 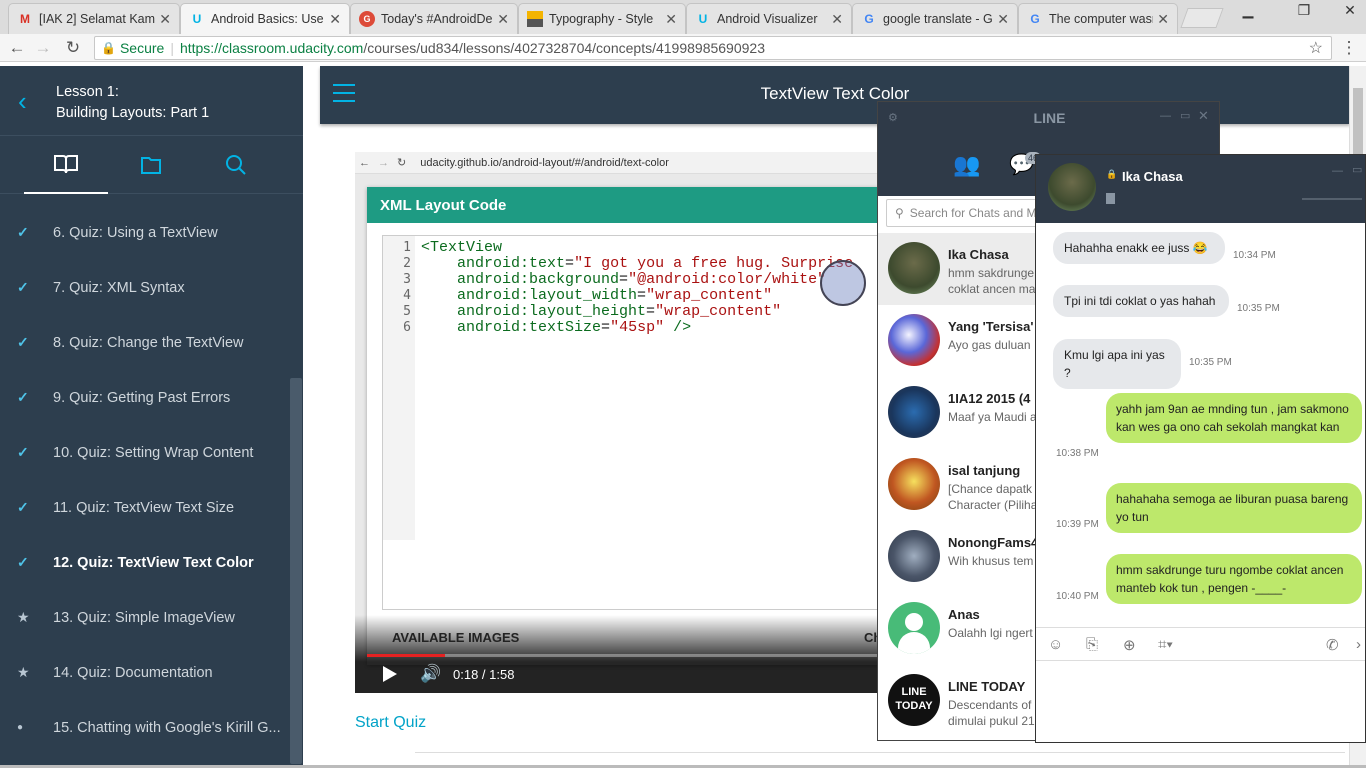 What do you see at coordinates (434, 18) in the screenshot?
I see `browser-tab: G Today's #AndroidDe ✕` at bounding box center [434, 18].